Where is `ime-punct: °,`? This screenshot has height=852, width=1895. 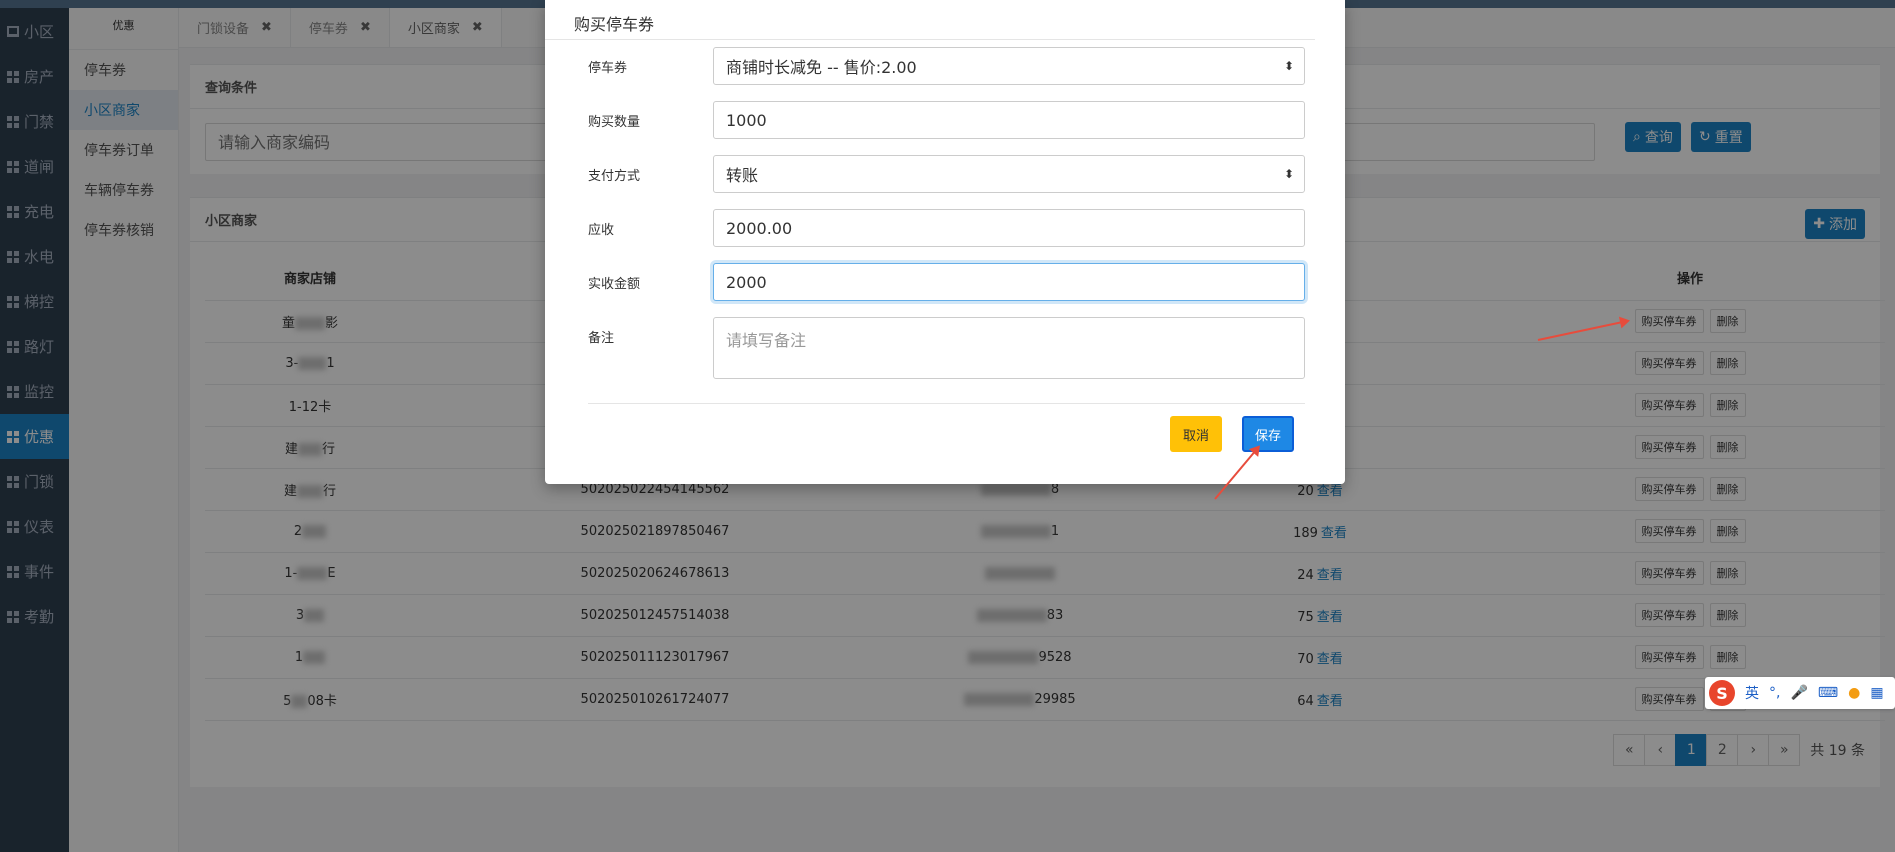 ime-punct: °, is located at coordinates (1774, 693).